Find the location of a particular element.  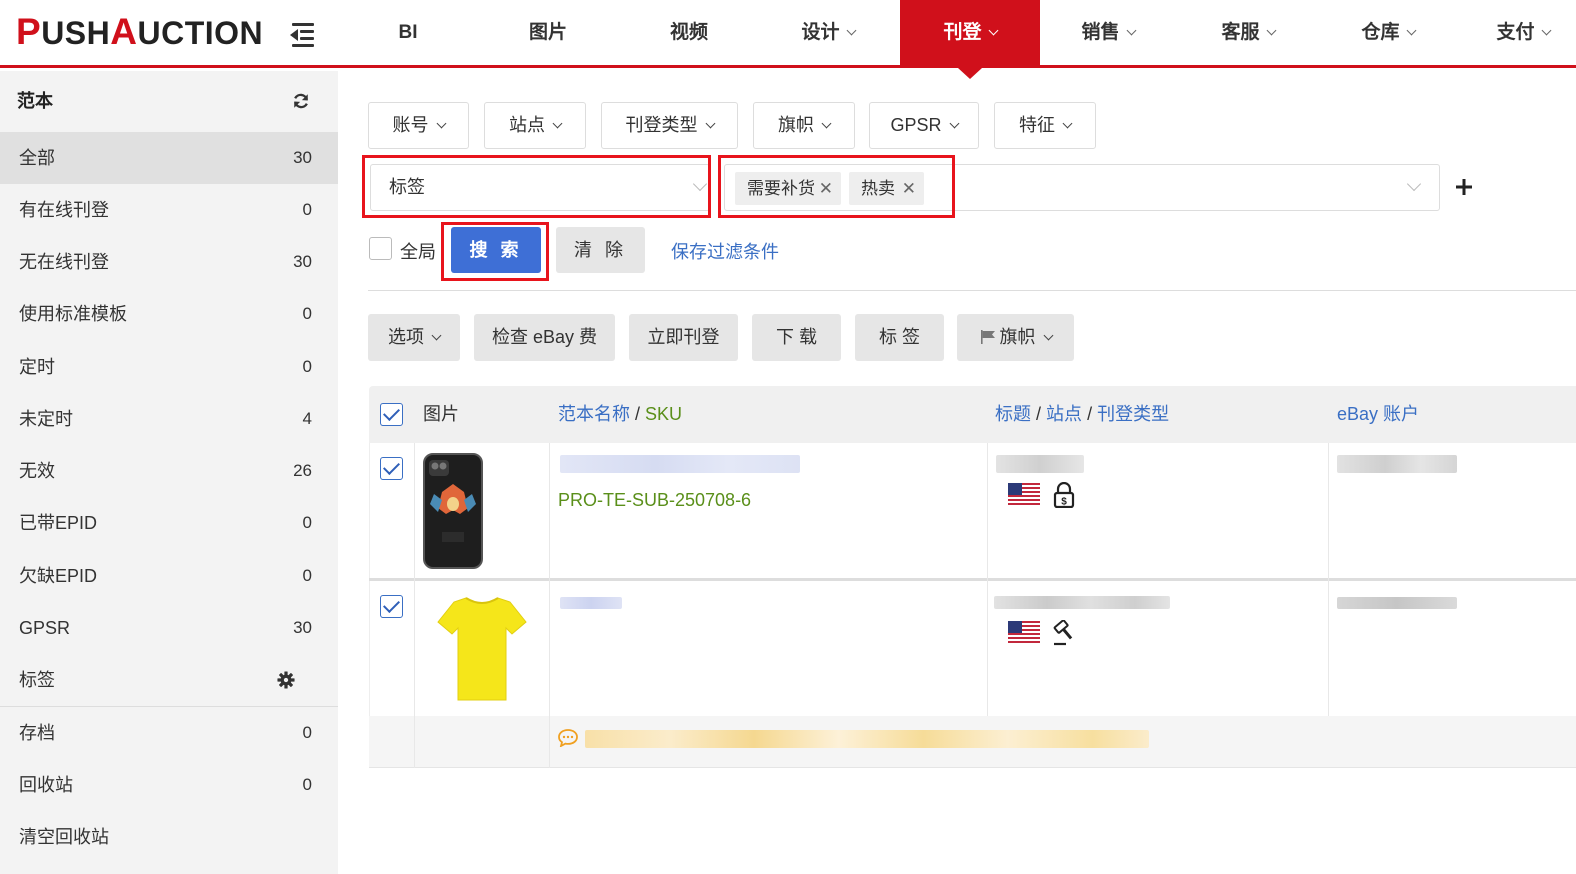

sidebar-item-gpsr: GPSR 30 is located at coordinates (169, 628).